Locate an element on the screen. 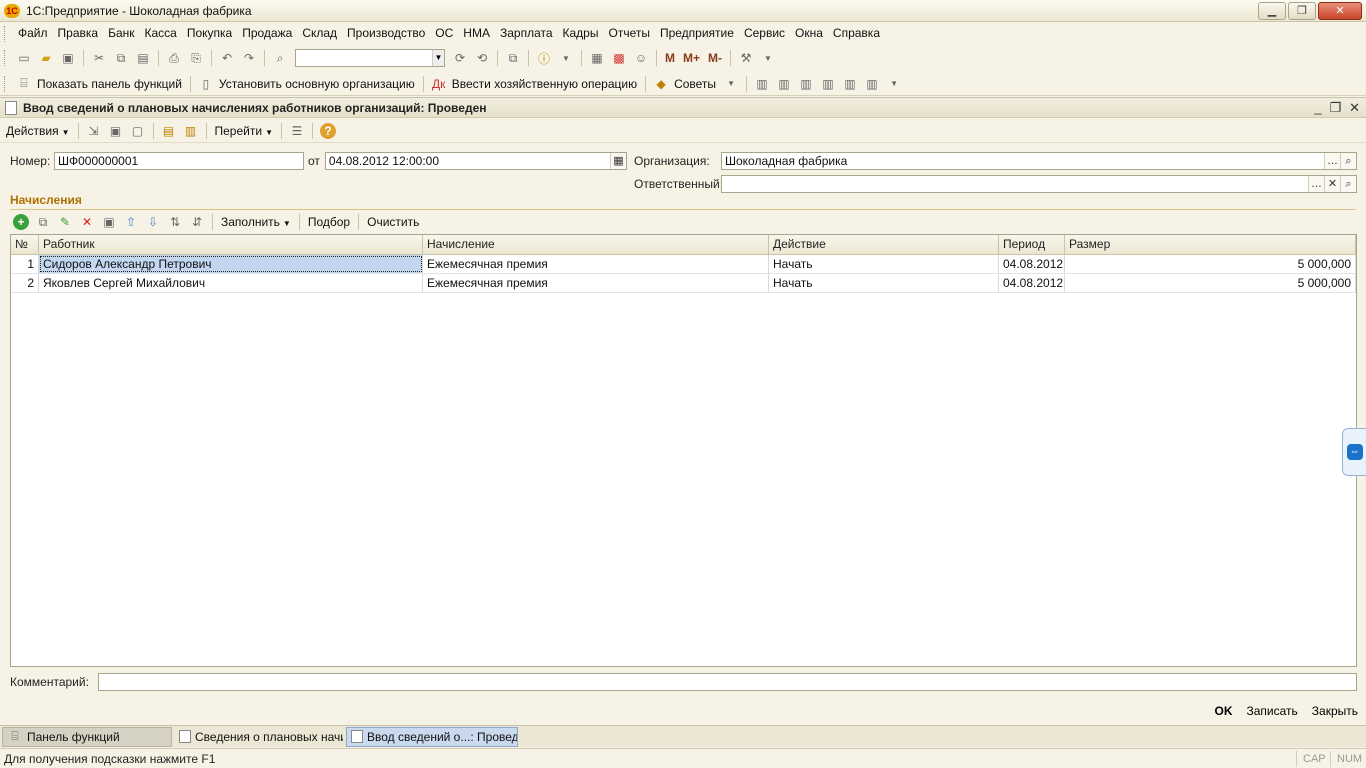  row-number-cell: 2 is located at coordinates (25, 283).